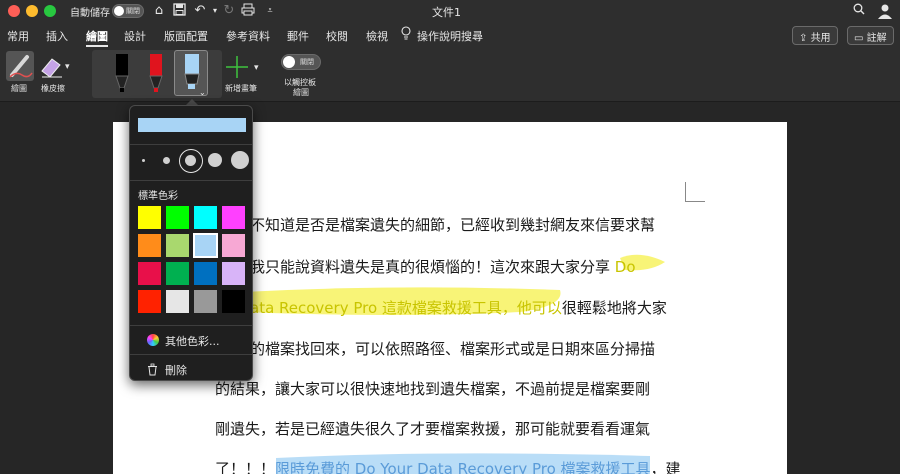  Describe the element at coordinates (158, 196) in the screenshot. I see `standard-colors-label: 標準色彩` at that location.